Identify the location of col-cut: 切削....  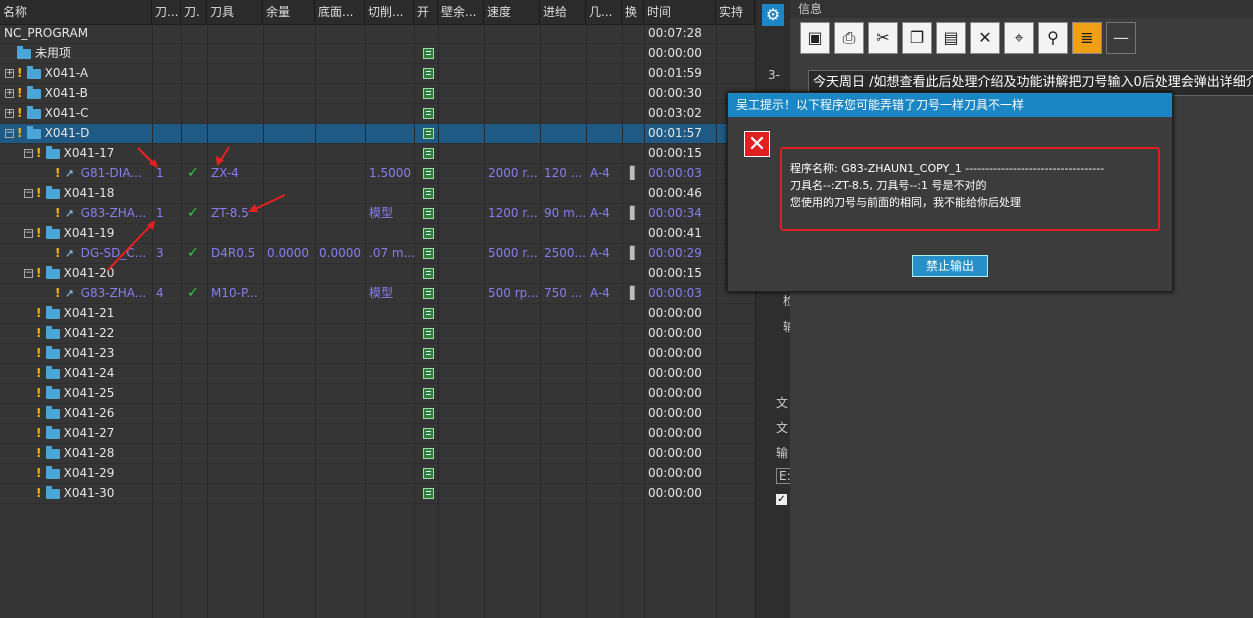
(389, 12).